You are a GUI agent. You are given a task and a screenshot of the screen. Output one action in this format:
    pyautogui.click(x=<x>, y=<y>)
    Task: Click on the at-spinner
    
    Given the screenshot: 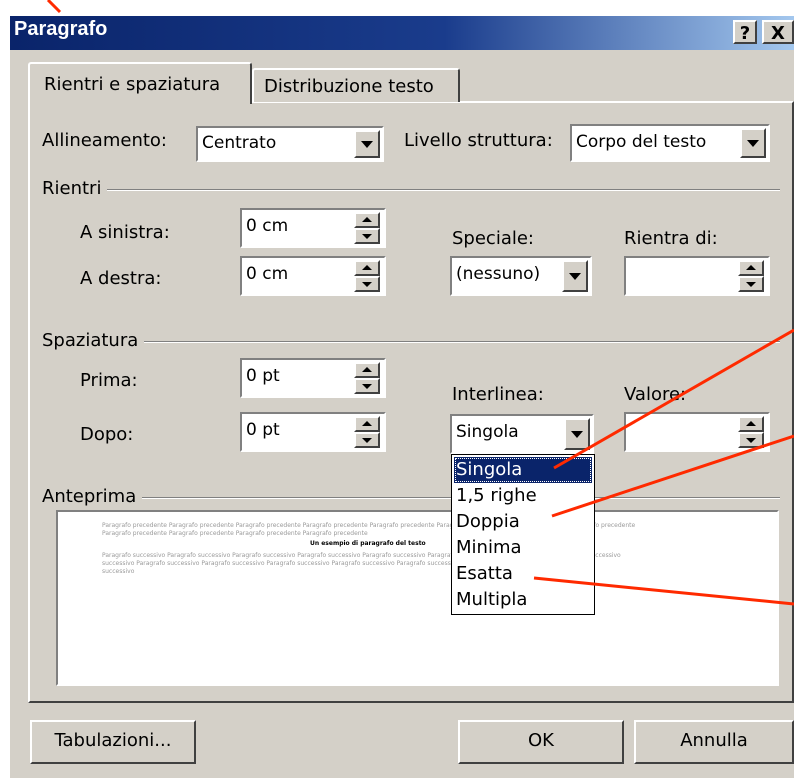 What is the action you would take?
    pyautogui.click(x=751, y=432)
    